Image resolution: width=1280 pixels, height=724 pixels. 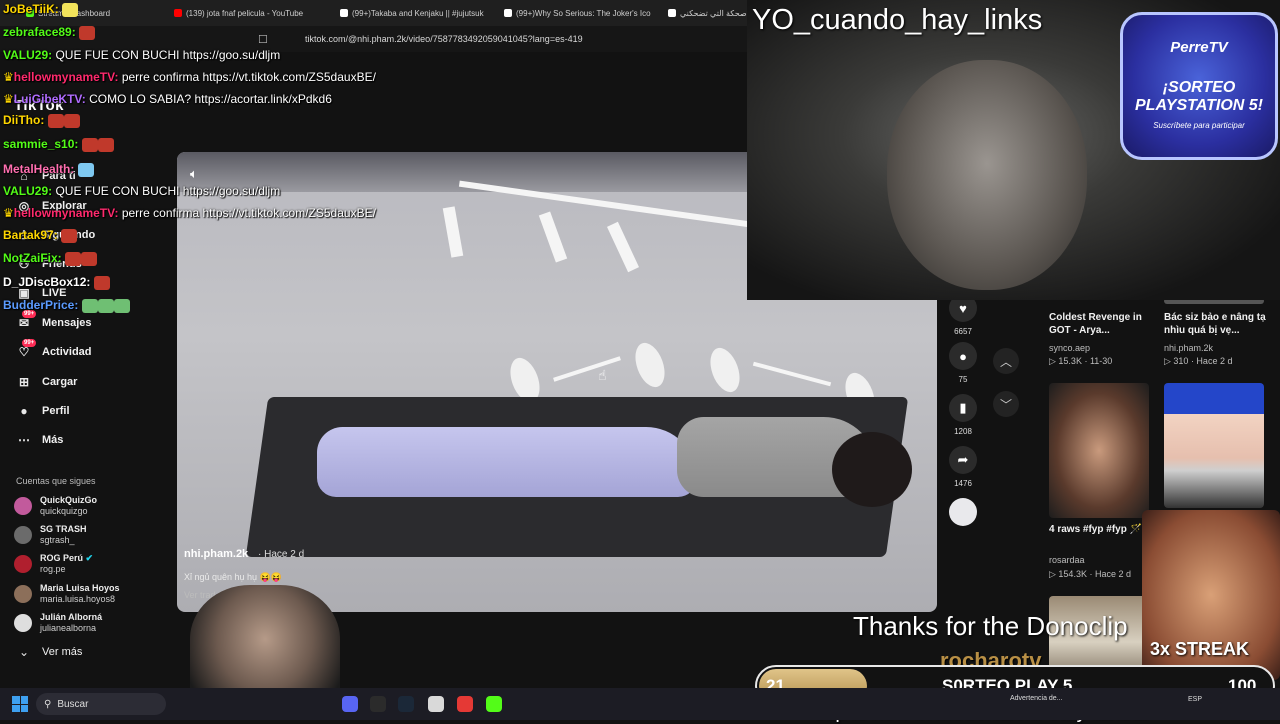 What do you see at coordinates (67, 323) in the screenshot?
I see `nav-label: Mensajes` at bounding box center [67, 323].